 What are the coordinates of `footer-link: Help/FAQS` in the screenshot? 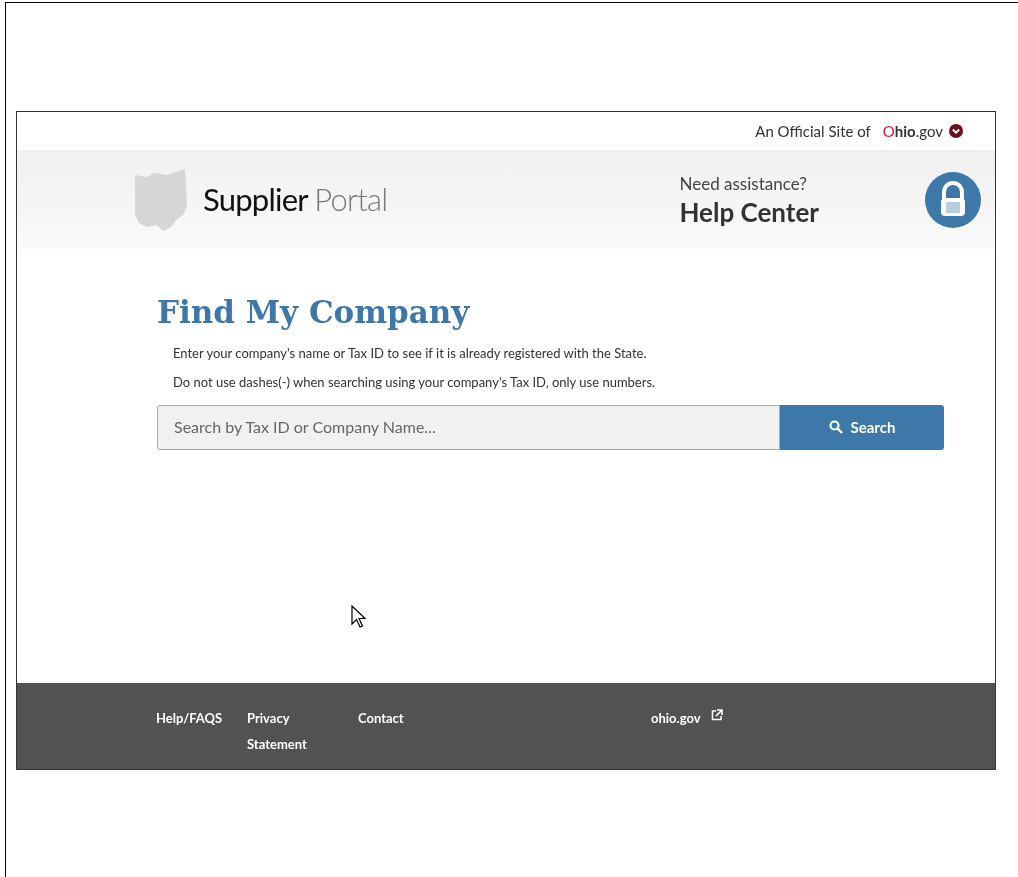 It's located at (201, 718).